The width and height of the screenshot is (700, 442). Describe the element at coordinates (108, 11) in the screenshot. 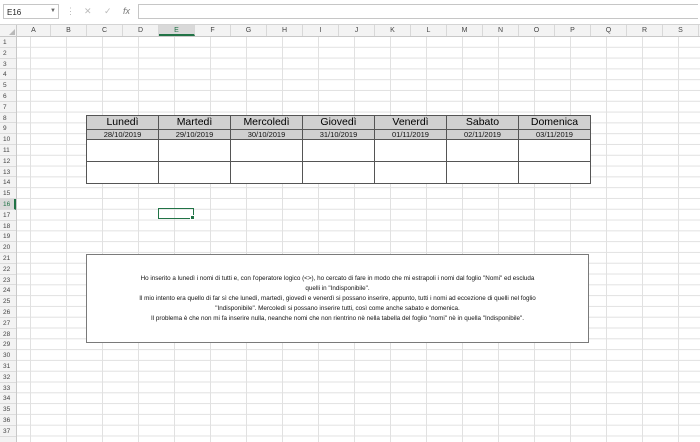

I see `enter-icon: ✓` at that location.